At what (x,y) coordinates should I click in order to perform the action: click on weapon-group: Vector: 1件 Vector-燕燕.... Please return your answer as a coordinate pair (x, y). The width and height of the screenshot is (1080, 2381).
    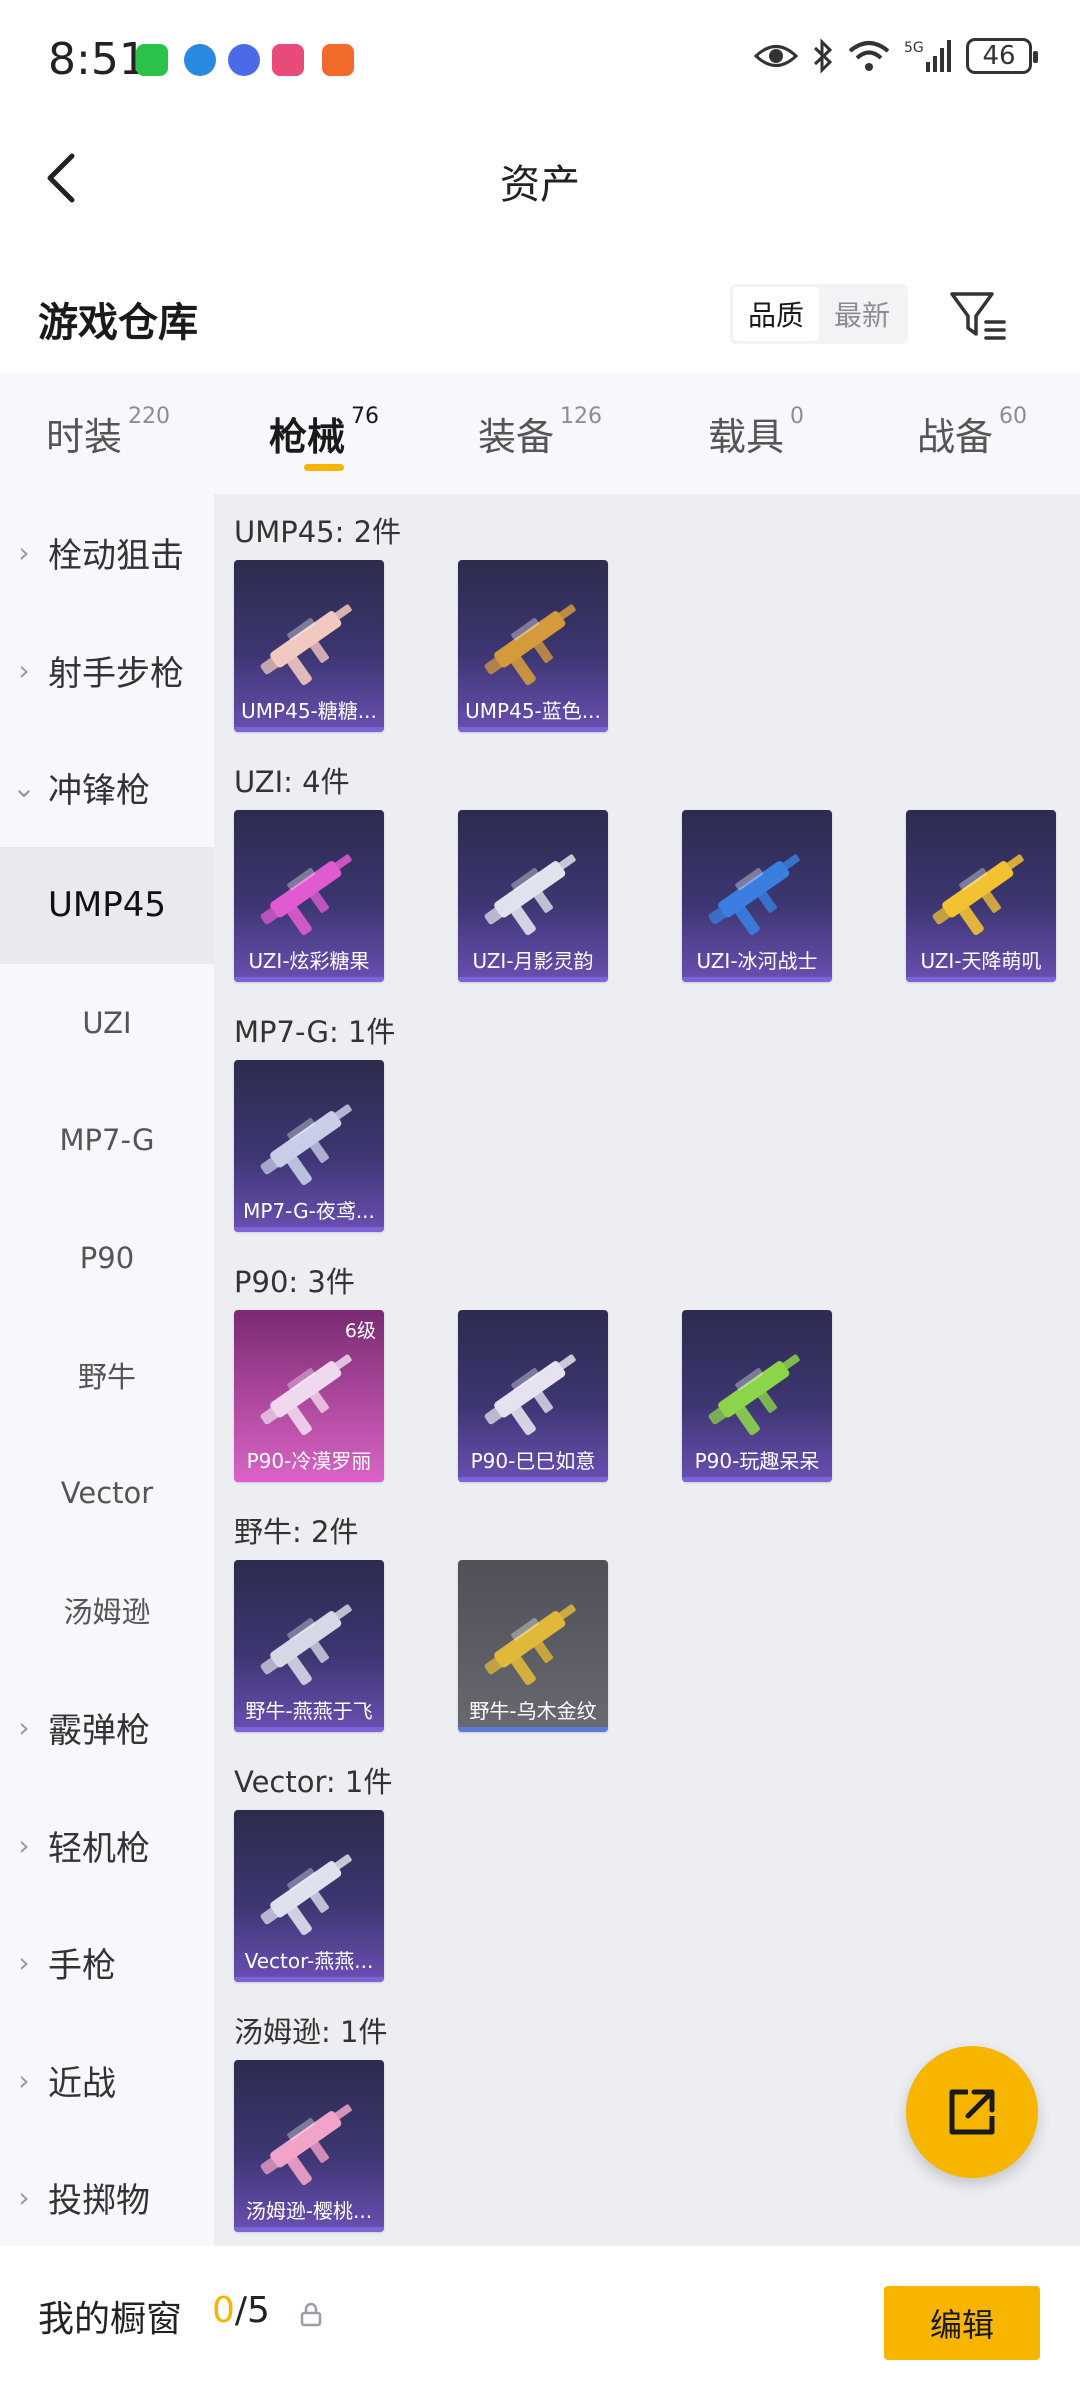
    Looking at the image, I should click on (313, 1871).